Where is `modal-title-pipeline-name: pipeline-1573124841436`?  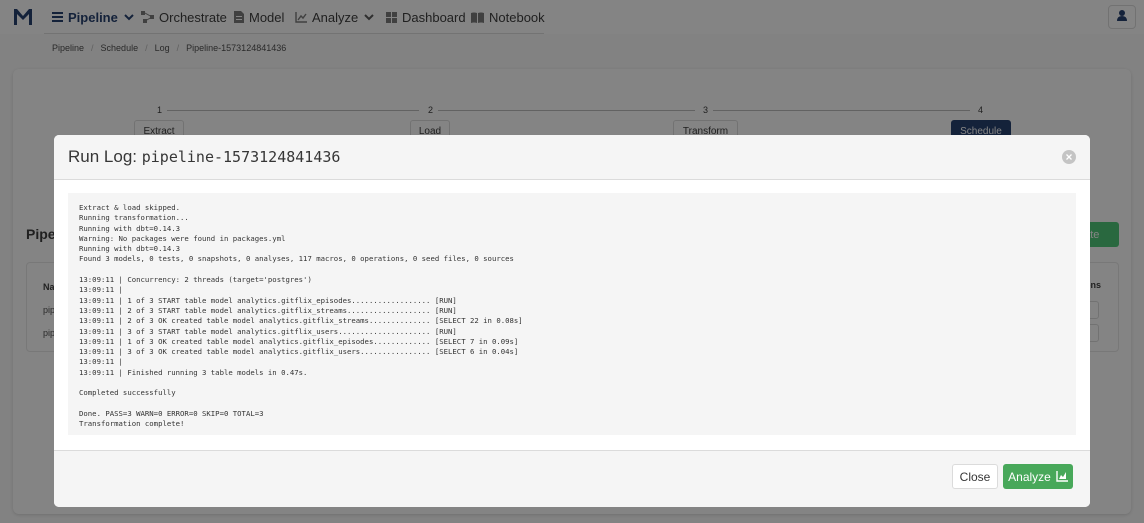
modal-title-pipeline-name: pipeline-1573124841436 is located at coordinates (241, 157).